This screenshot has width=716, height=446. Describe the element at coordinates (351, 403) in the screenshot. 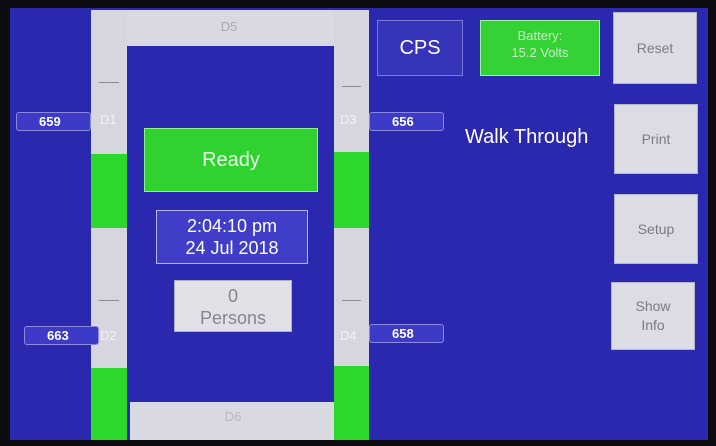

I see `sensor-d4-active` at that location.